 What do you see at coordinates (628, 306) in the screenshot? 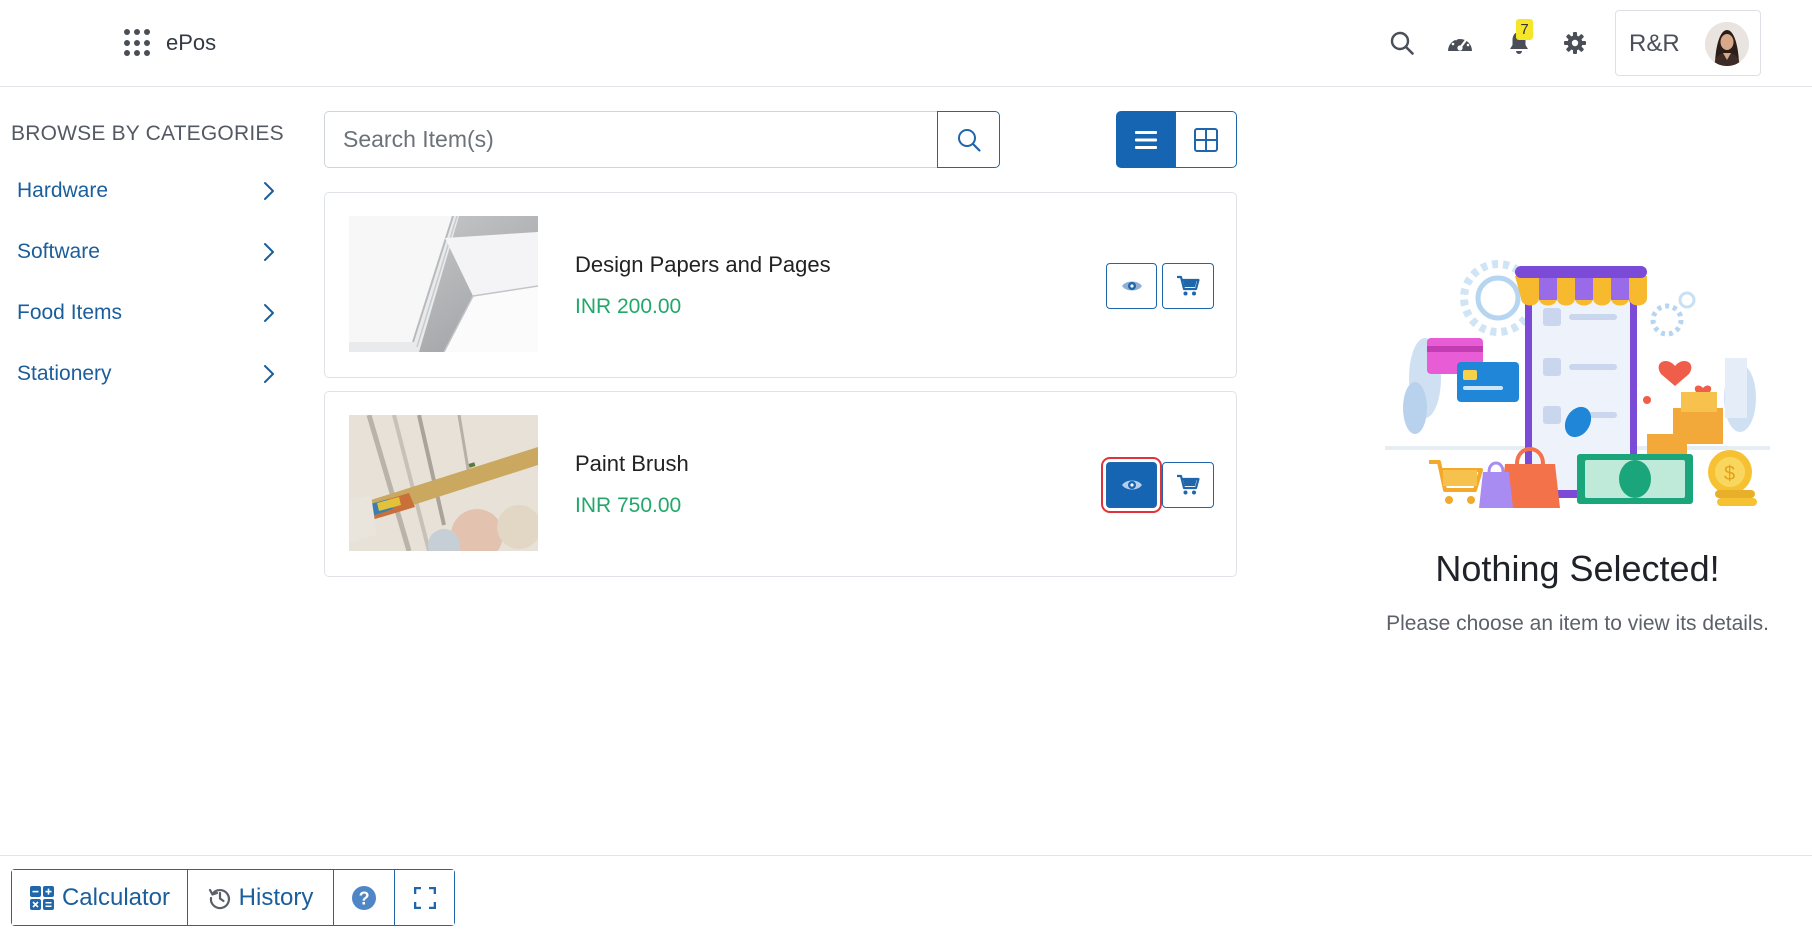
I see `product-price: INR 200.00` at bounding box center [628, 306].